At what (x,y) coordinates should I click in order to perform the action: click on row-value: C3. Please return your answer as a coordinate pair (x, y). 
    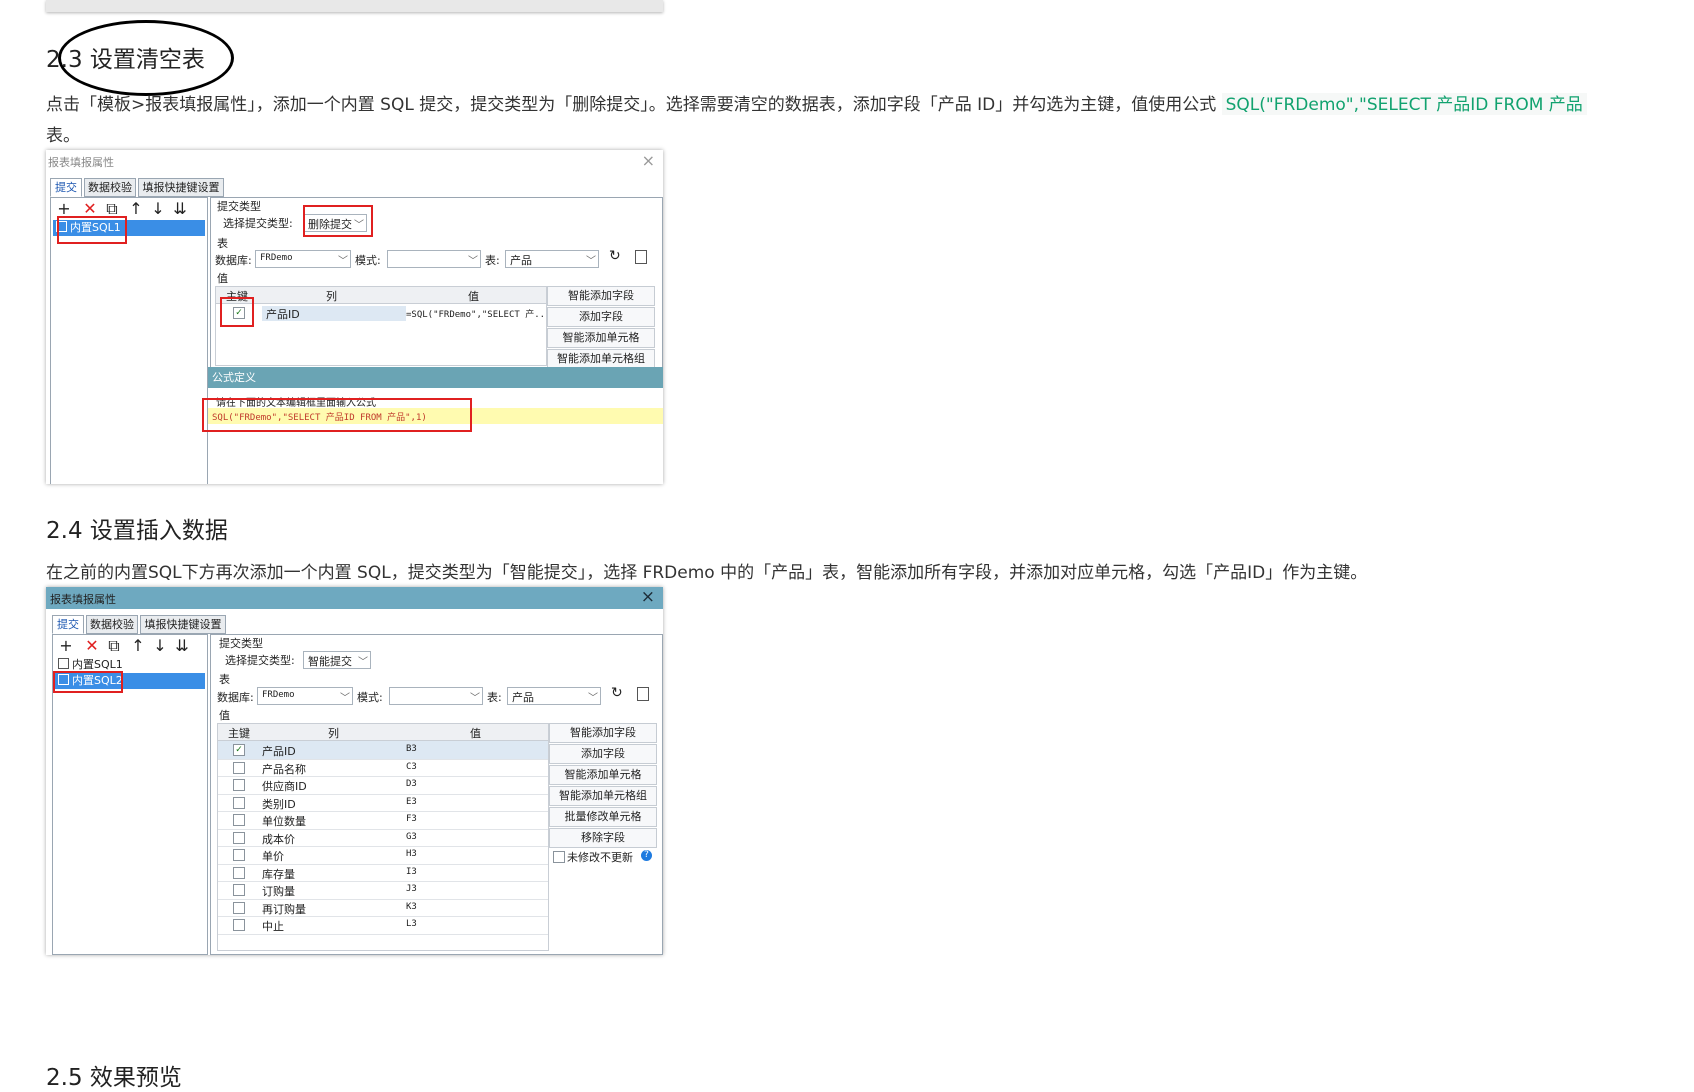
    Looking at the image, I should click on (411, 766).